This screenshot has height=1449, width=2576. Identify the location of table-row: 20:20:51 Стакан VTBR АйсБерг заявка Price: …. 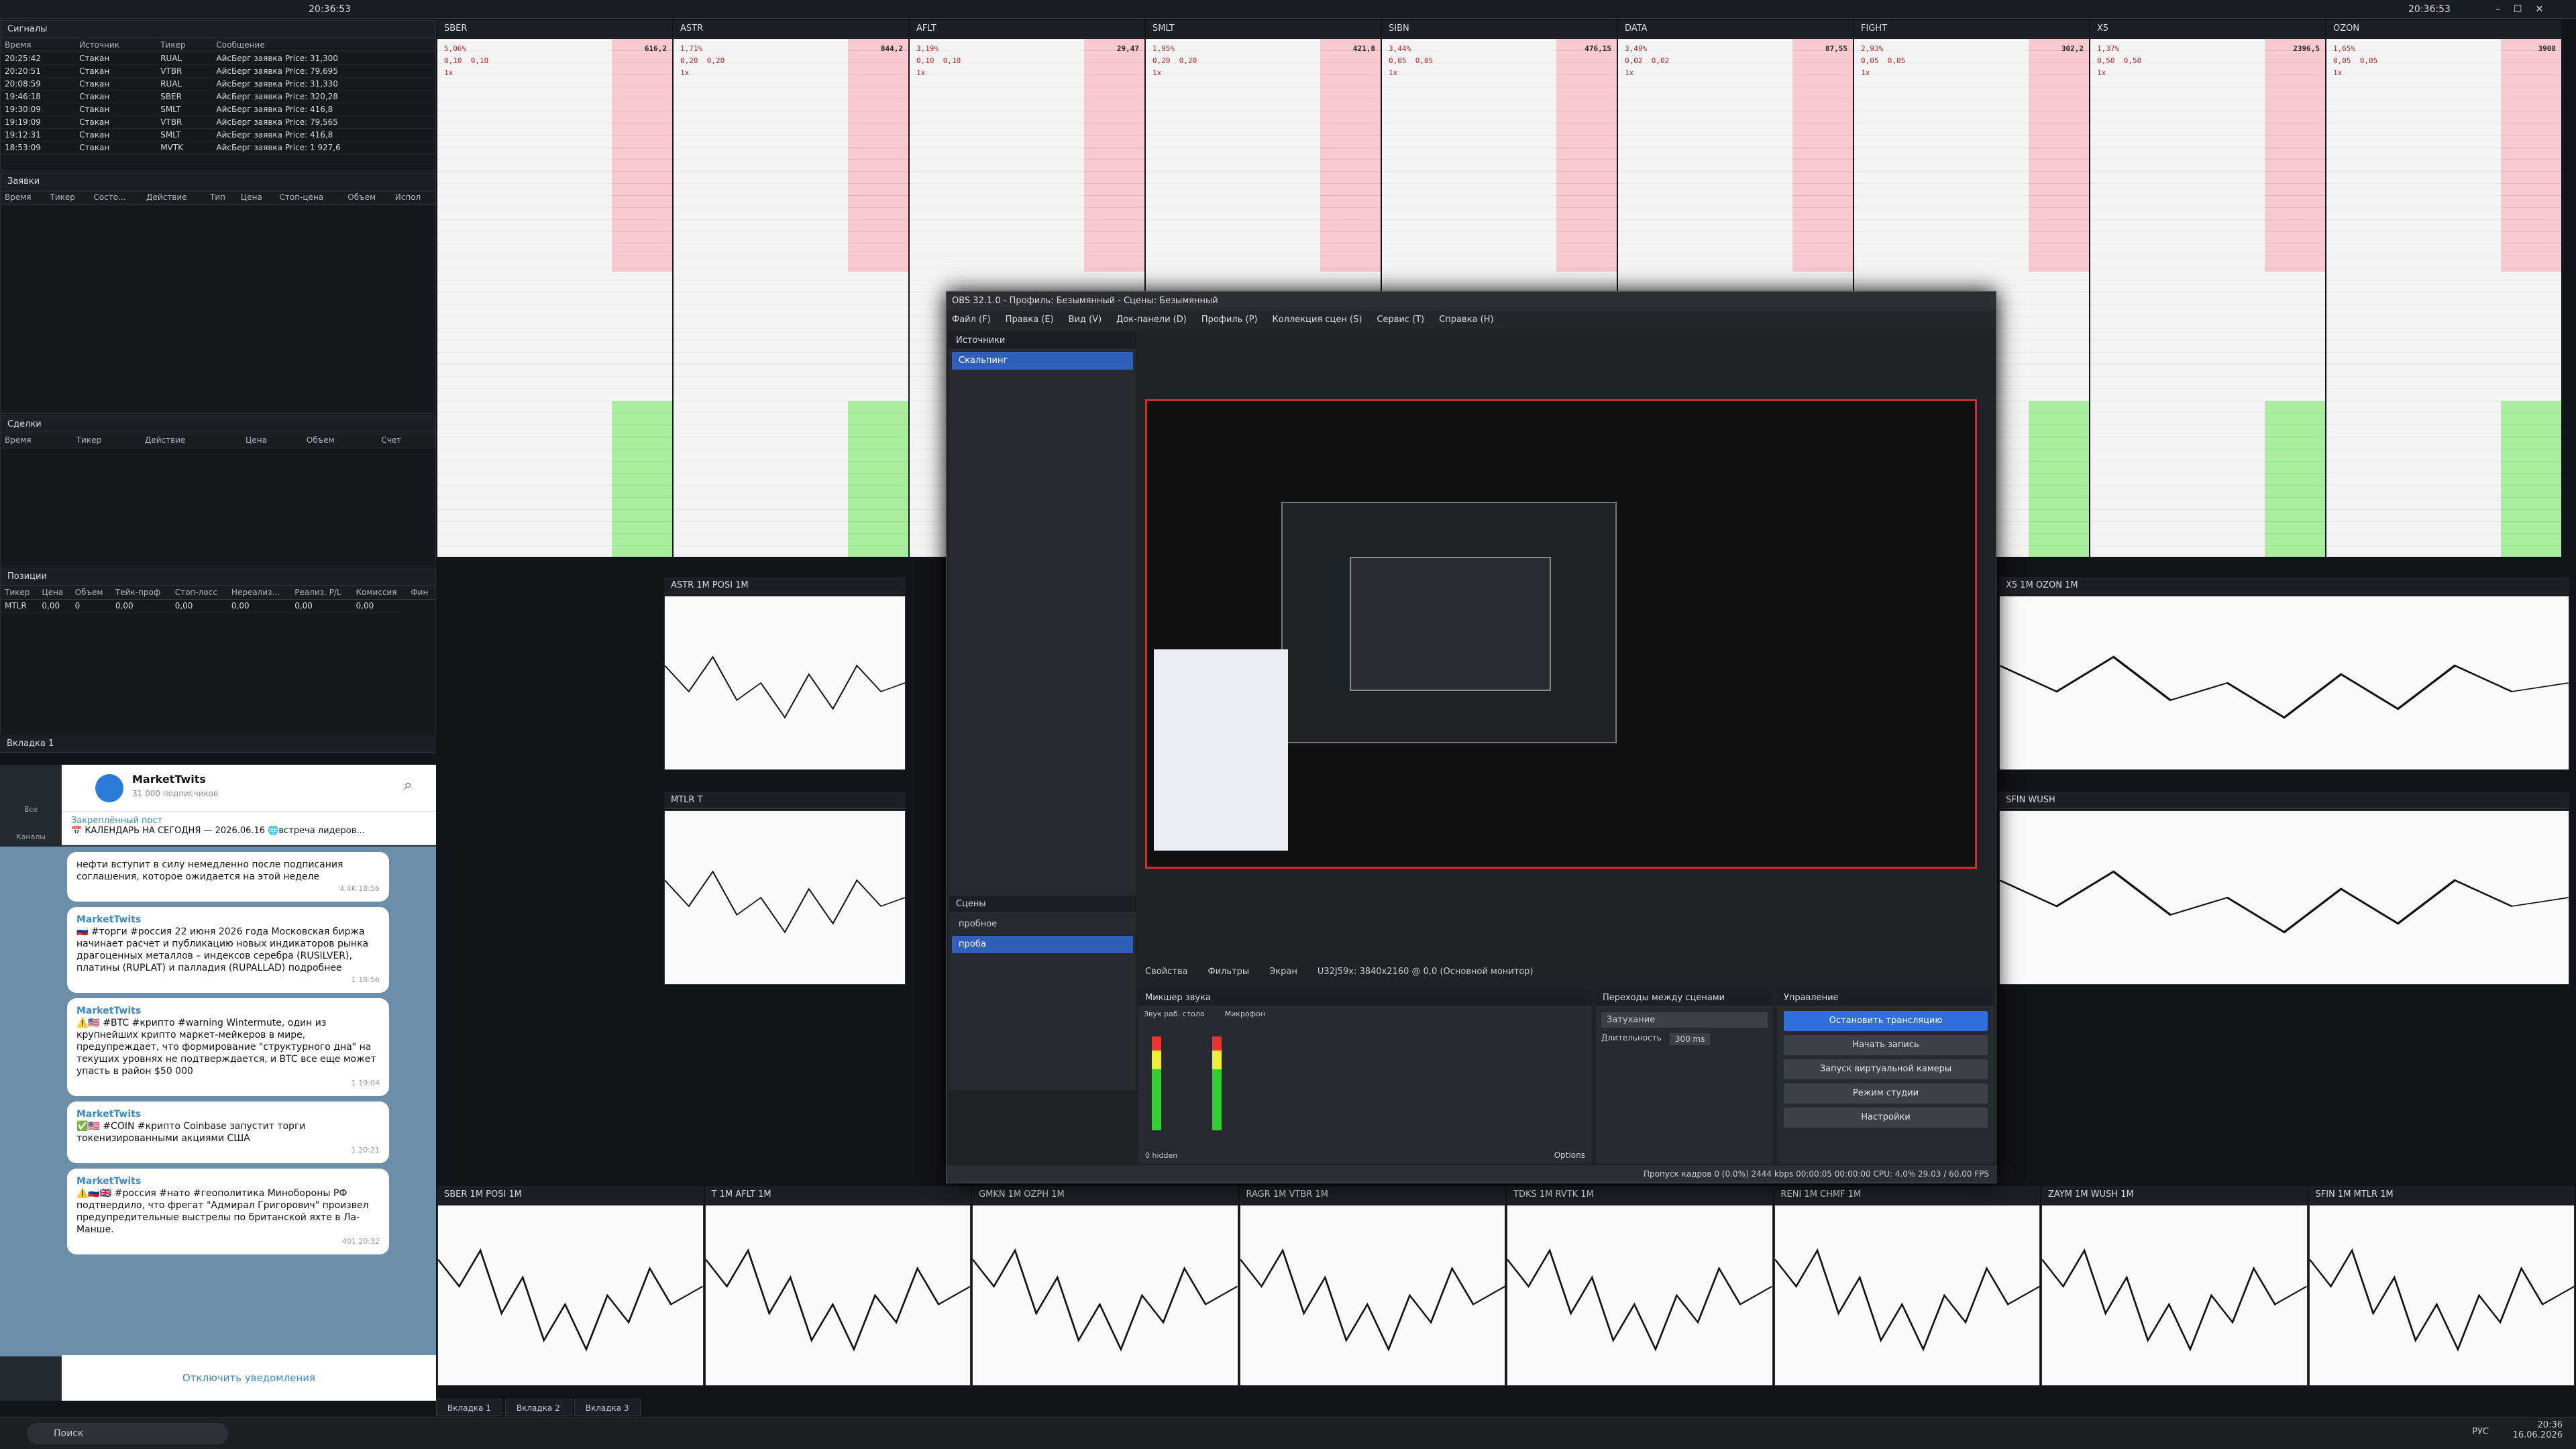
(218, 71).